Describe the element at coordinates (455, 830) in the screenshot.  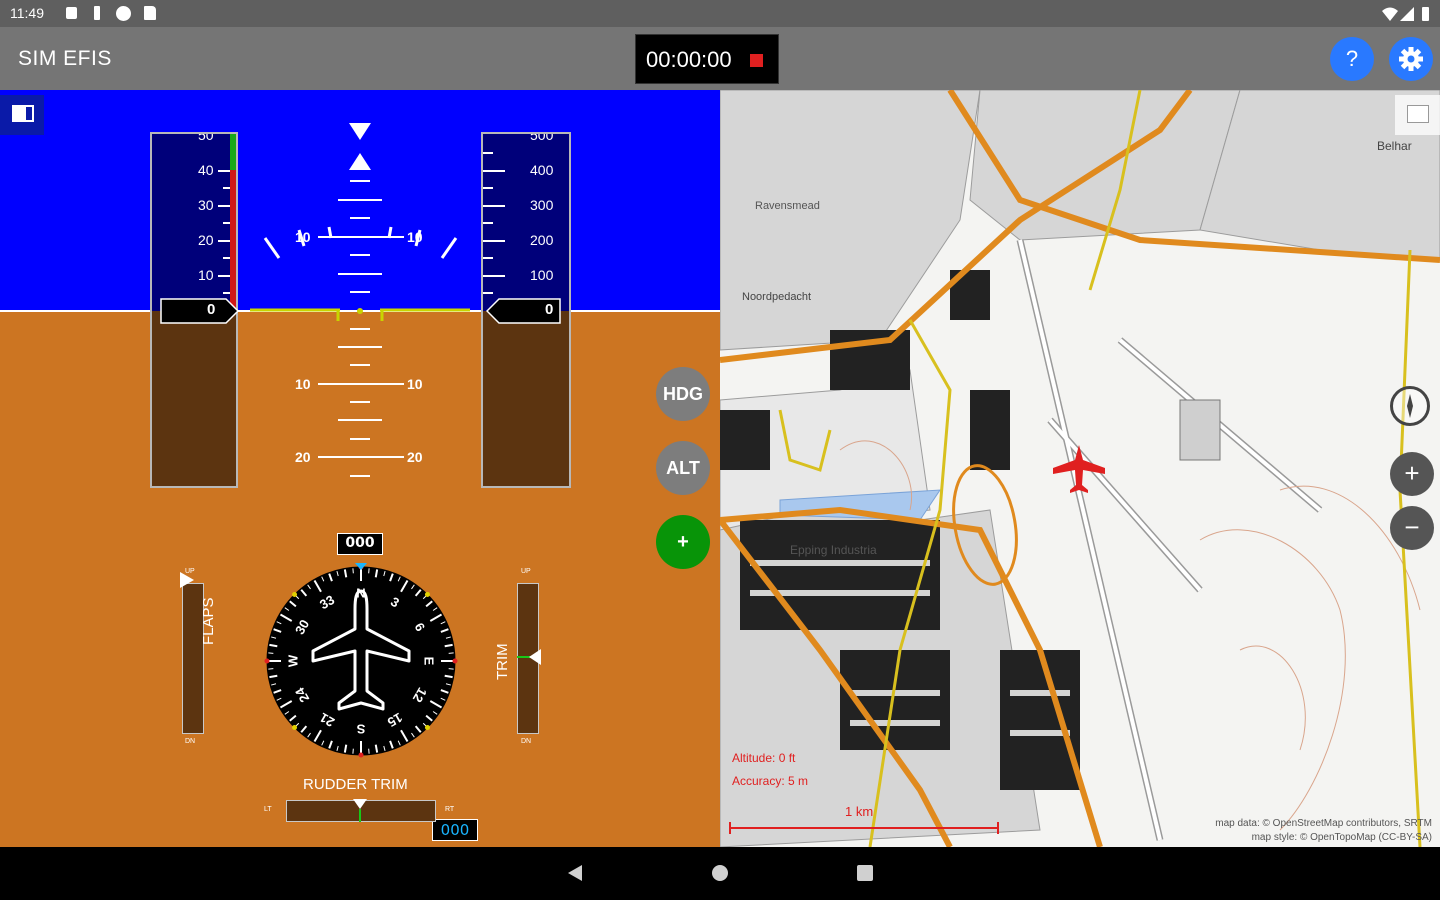
I see `course-readout: 000` at that location.